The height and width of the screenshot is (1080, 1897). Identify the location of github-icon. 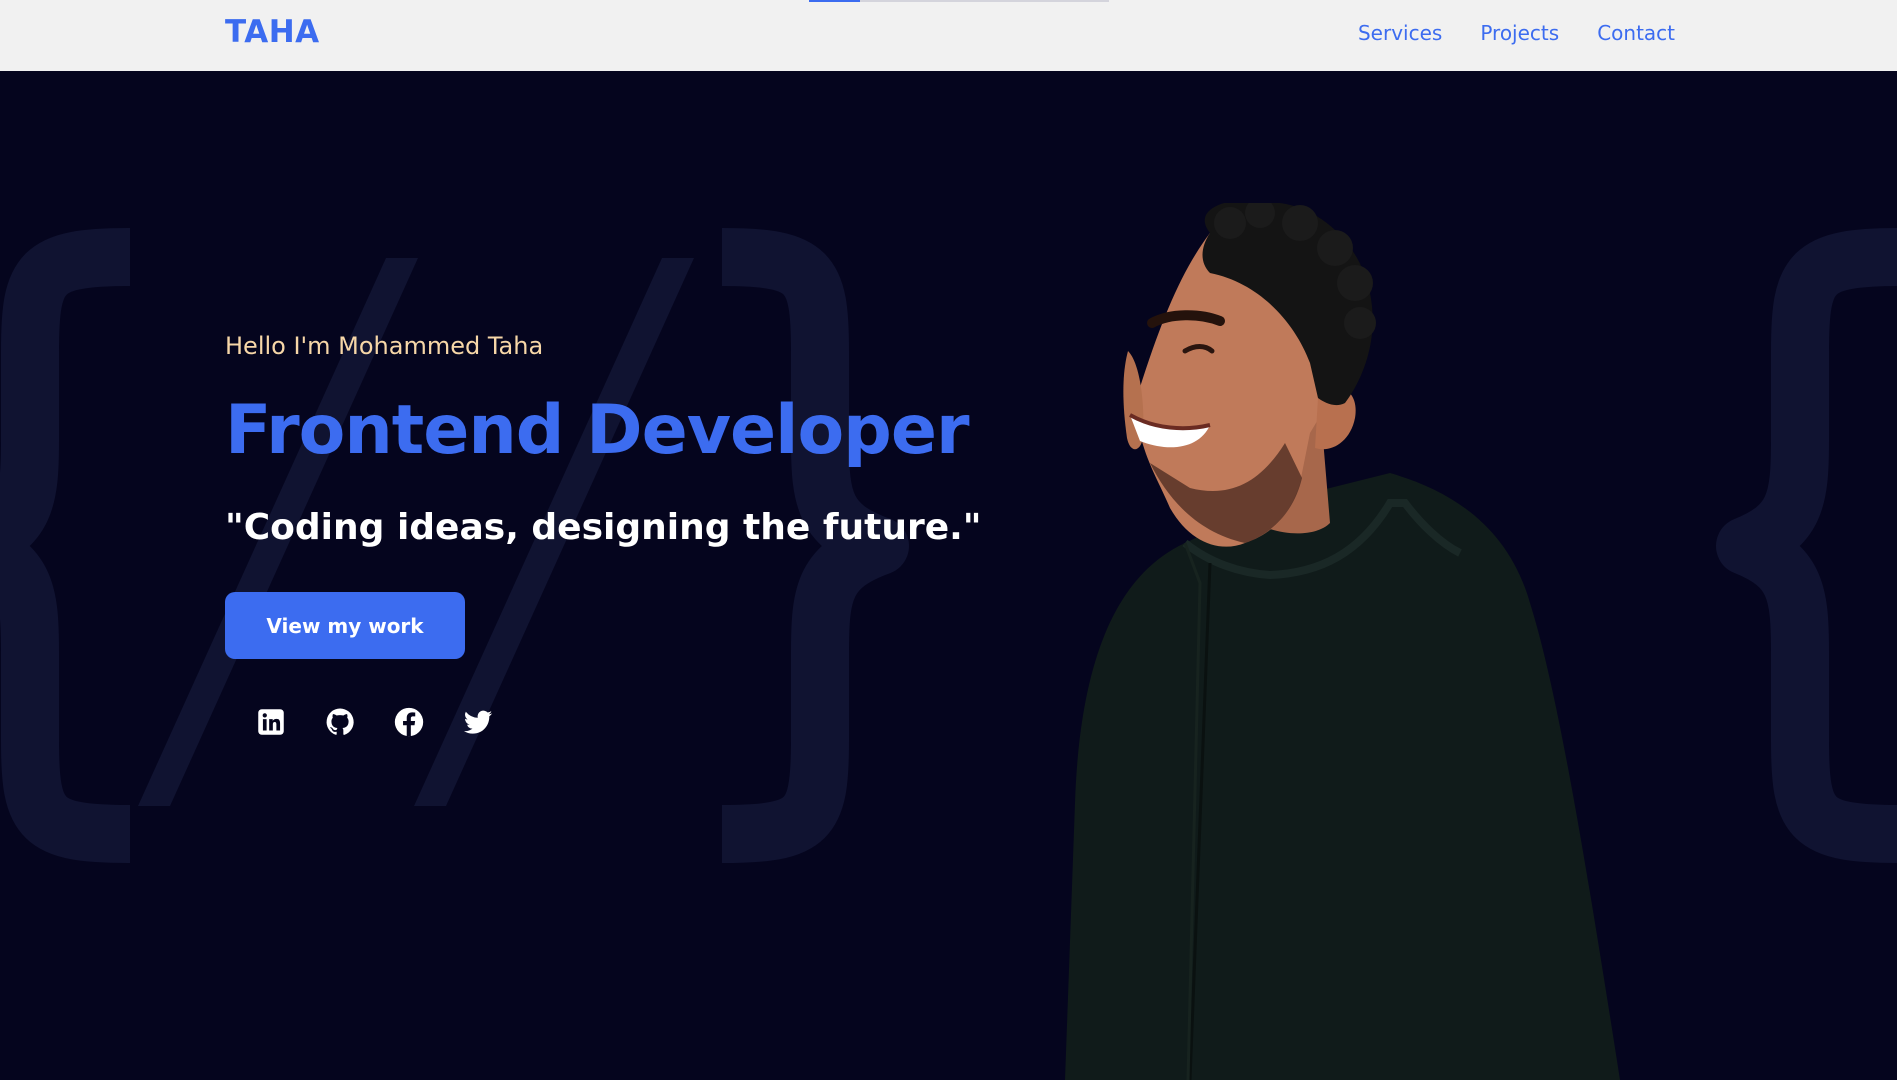
(340, 722).